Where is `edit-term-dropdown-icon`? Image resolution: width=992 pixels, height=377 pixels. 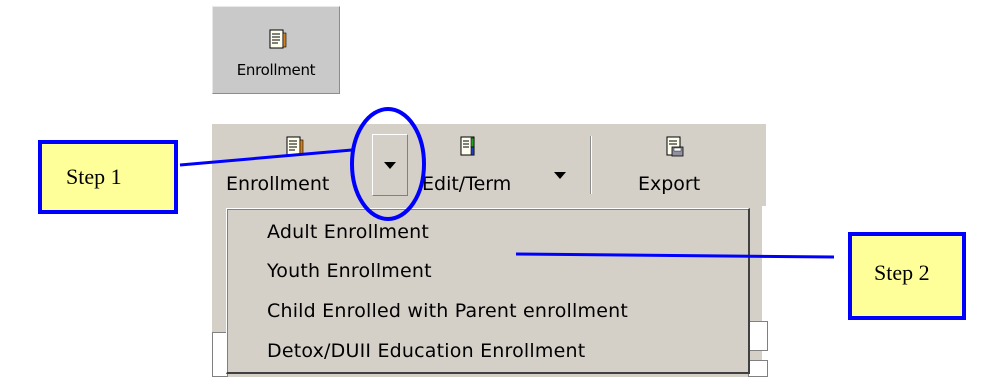 edit-term-dropdown-icon is located at coordinates (560, 175).